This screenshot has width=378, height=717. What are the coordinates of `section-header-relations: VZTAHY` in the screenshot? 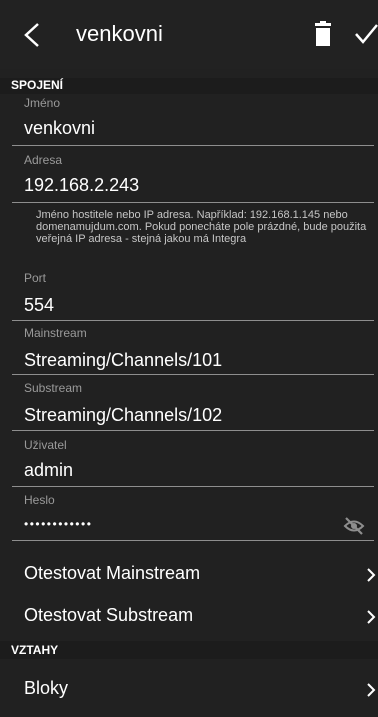 It's located at (189, 650).